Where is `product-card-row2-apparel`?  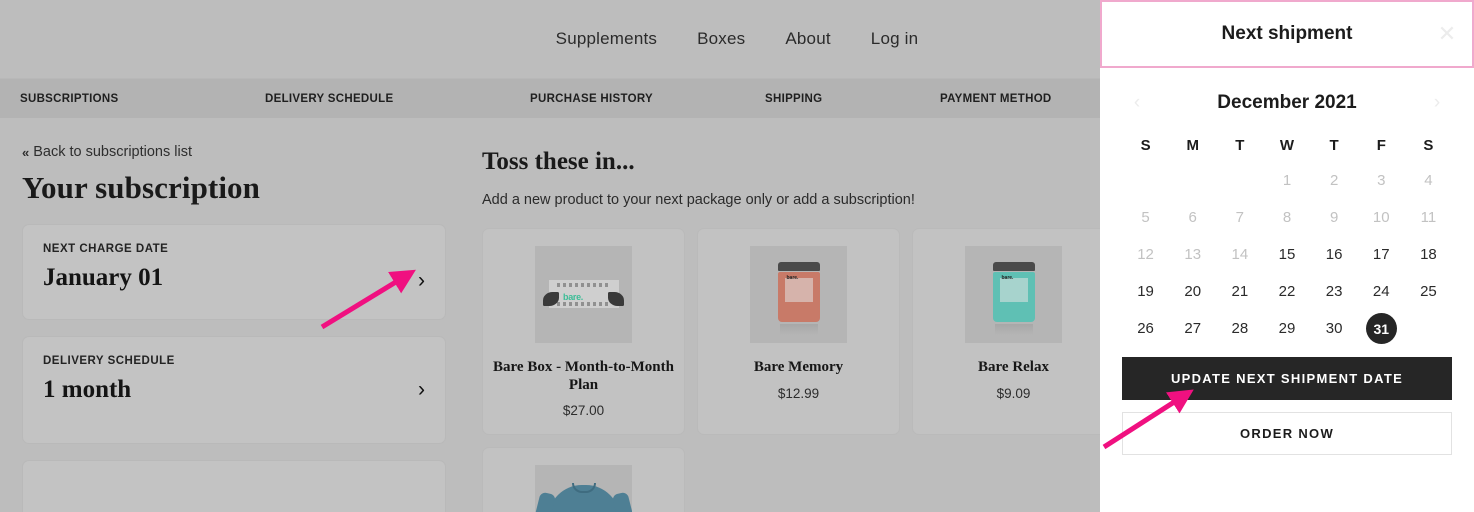 product-card-row2-apparel is located at coordinates (583, 479).